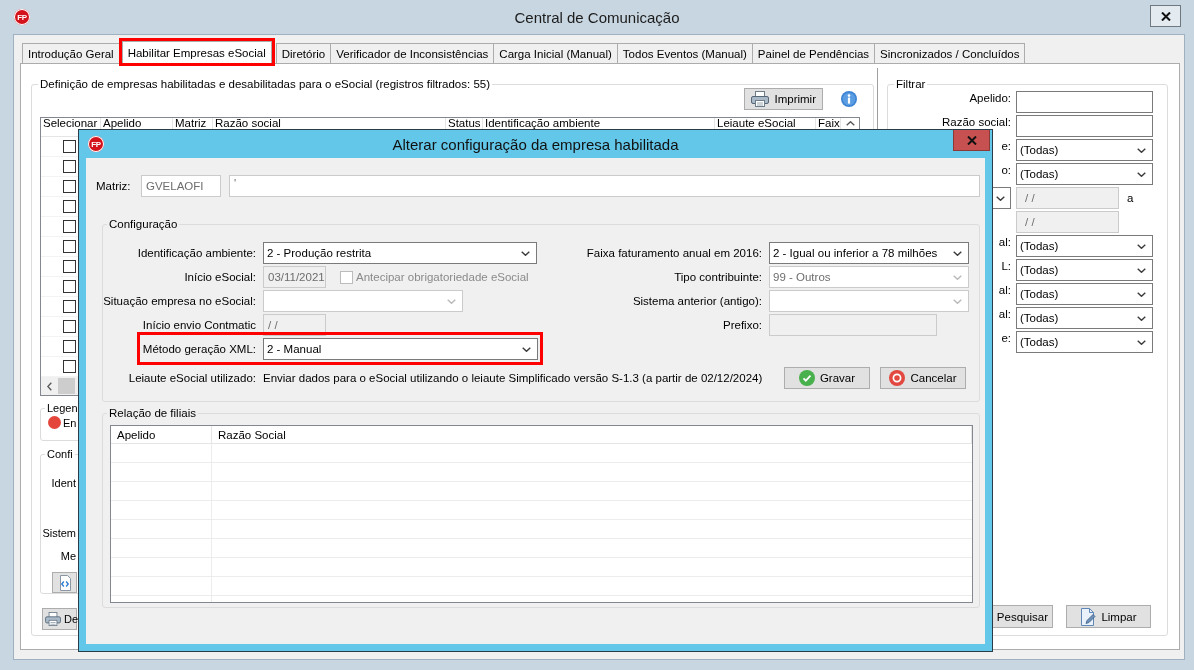 Image resolution: width=1194 pixels, height=670 pixels. Describe the element at coordinates (71, 53) in the screenshot. I see `tab: Introdução Geral` at that location.